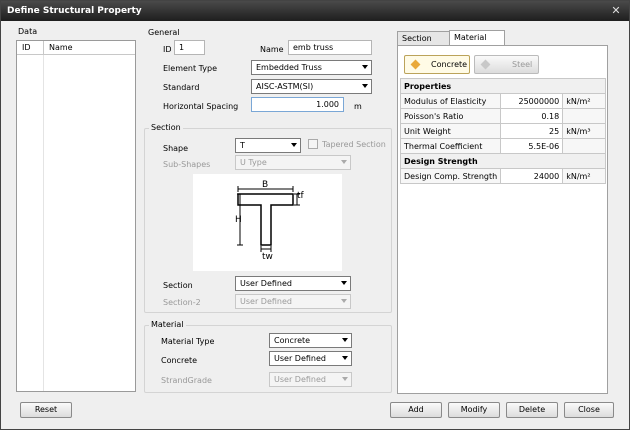 This screenshot has height=430, width=630. What do you see at coordinates (189, 47) in the screenshot?
I see `id-input: 1` at bounding box center [189, 47].